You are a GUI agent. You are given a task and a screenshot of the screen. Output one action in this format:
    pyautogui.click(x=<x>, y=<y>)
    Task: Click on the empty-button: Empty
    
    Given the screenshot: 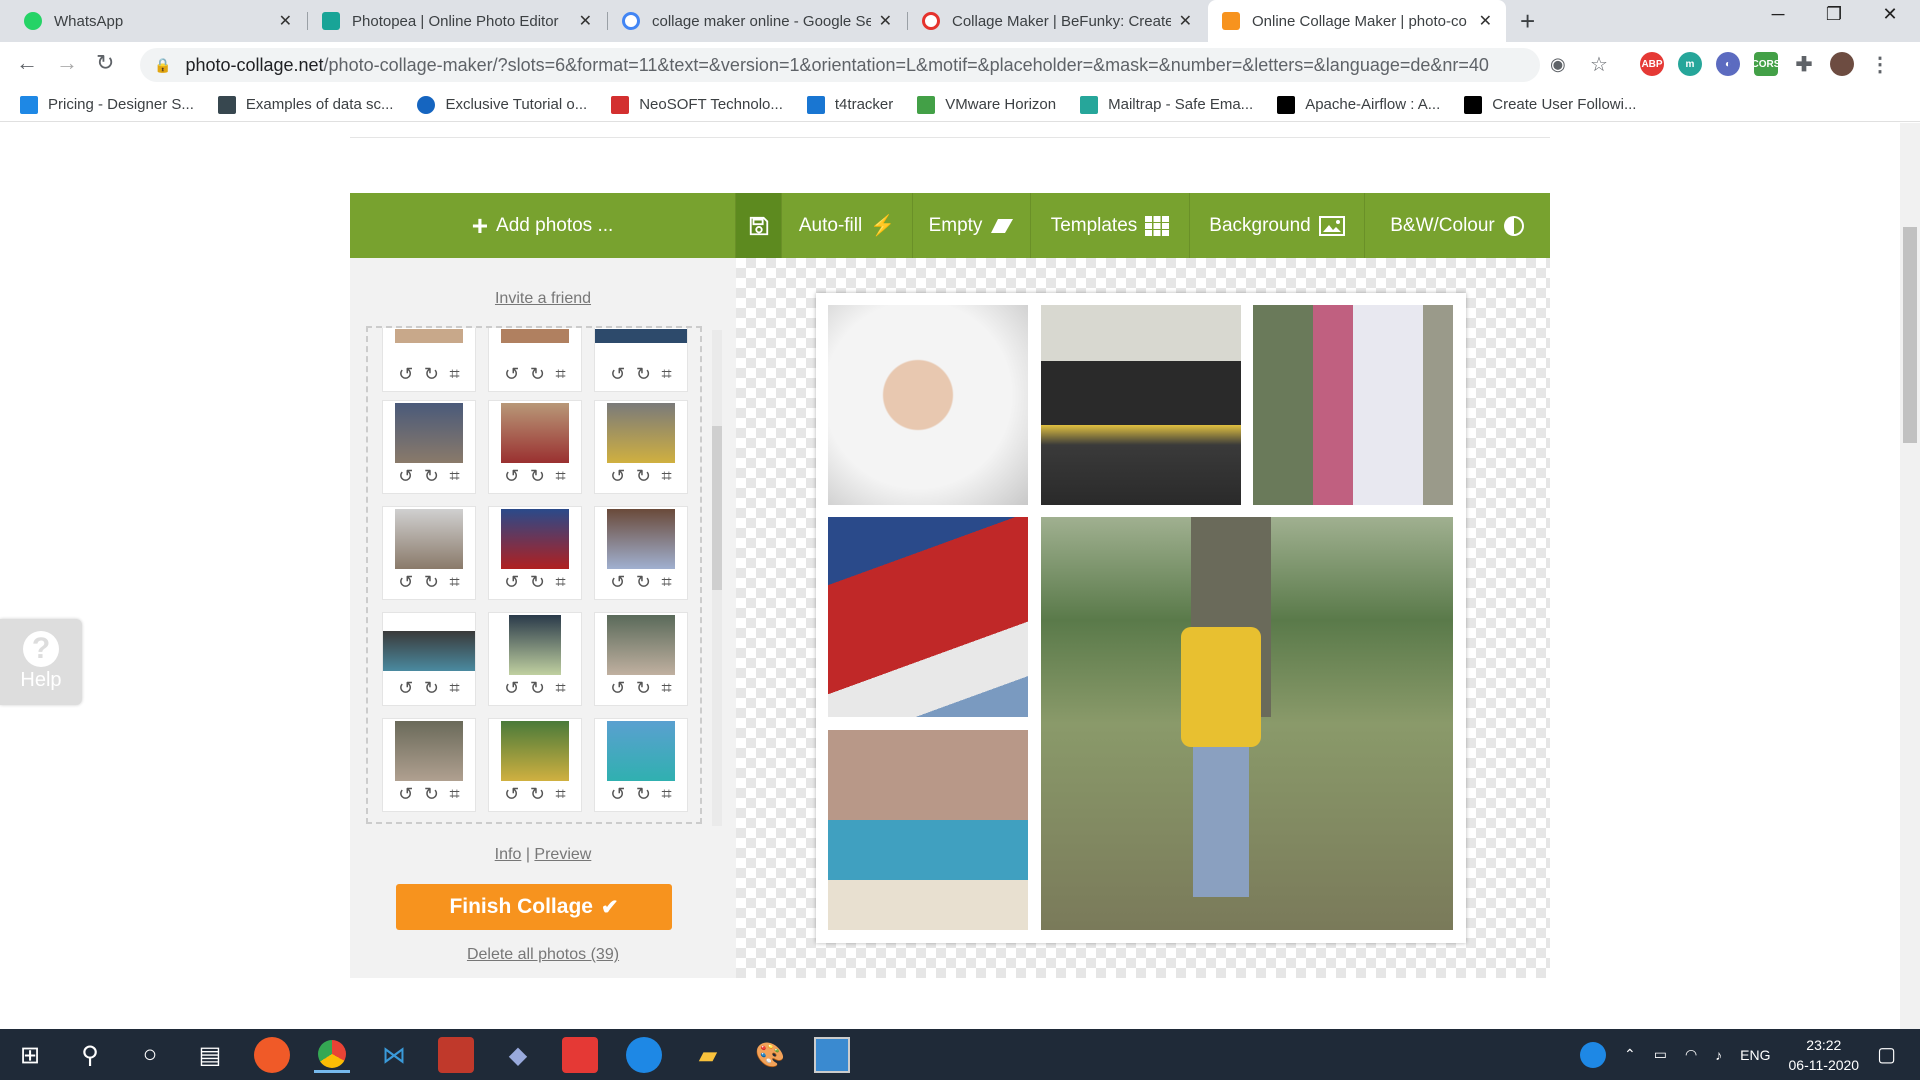 What is the action you would take?
    pyautogui.click(x=972, y=225)
    